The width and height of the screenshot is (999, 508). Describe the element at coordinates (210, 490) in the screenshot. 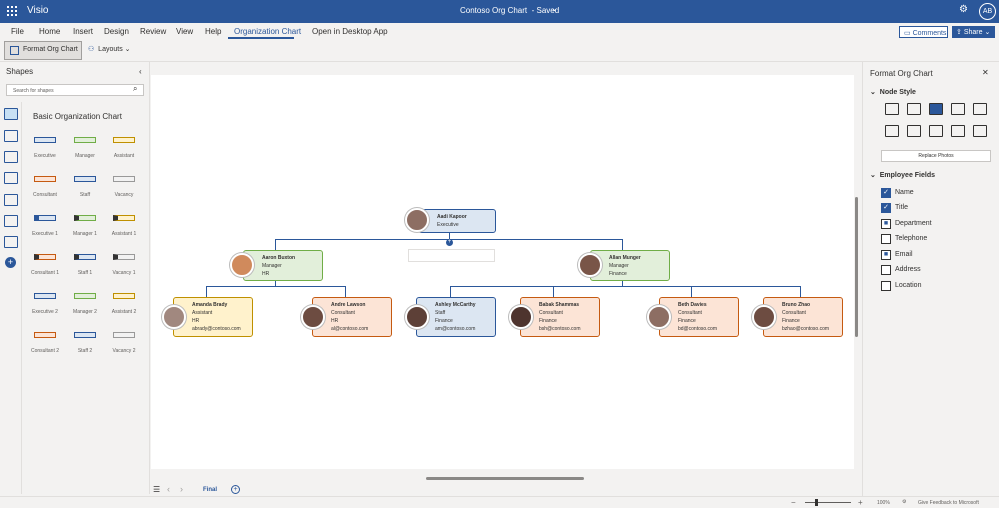

I see `page-tab-final: Final` at that location.